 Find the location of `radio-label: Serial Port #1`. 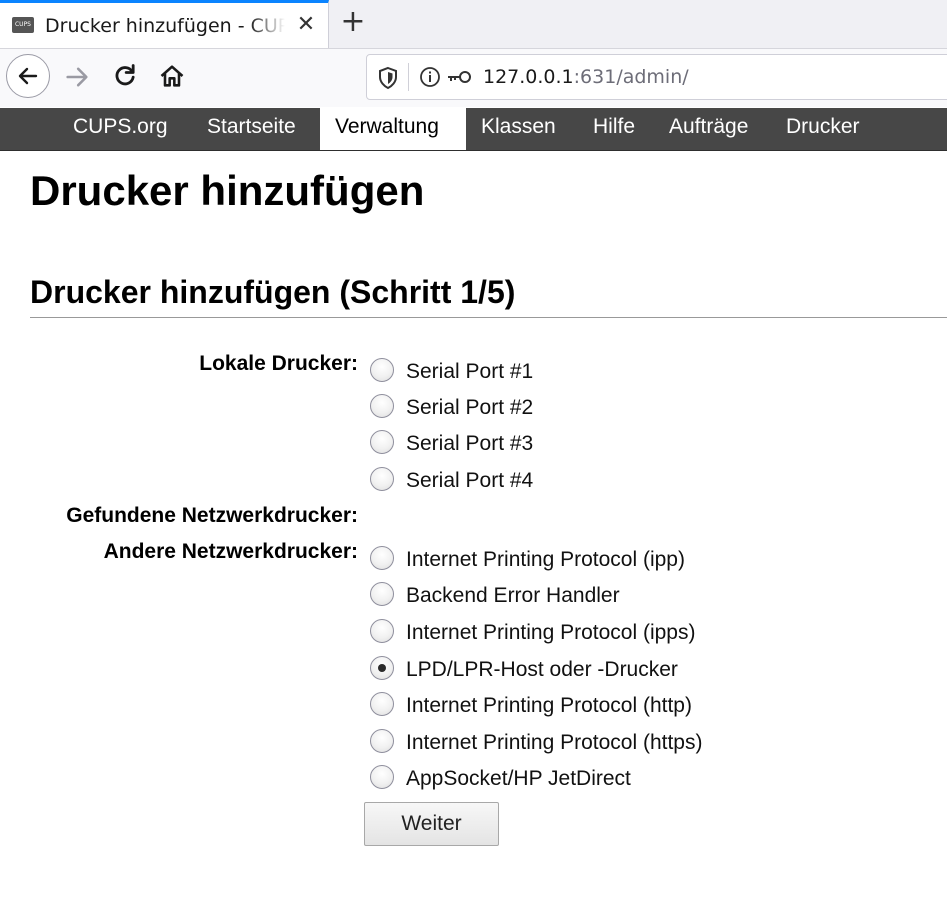

radio-label: Serial Port #1 is located at coordinates (470, 371).